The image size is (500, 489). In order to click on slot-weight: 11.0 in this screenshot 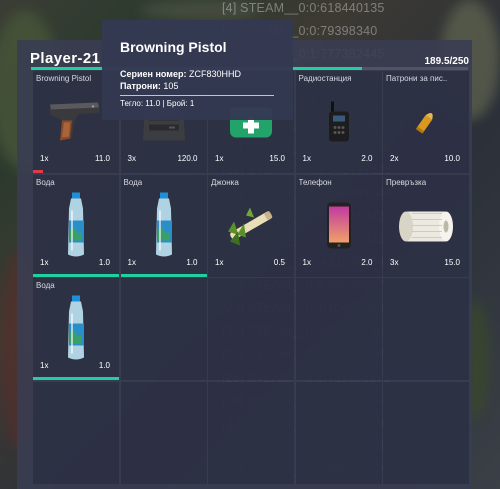, I will do `click(102, 158)`.